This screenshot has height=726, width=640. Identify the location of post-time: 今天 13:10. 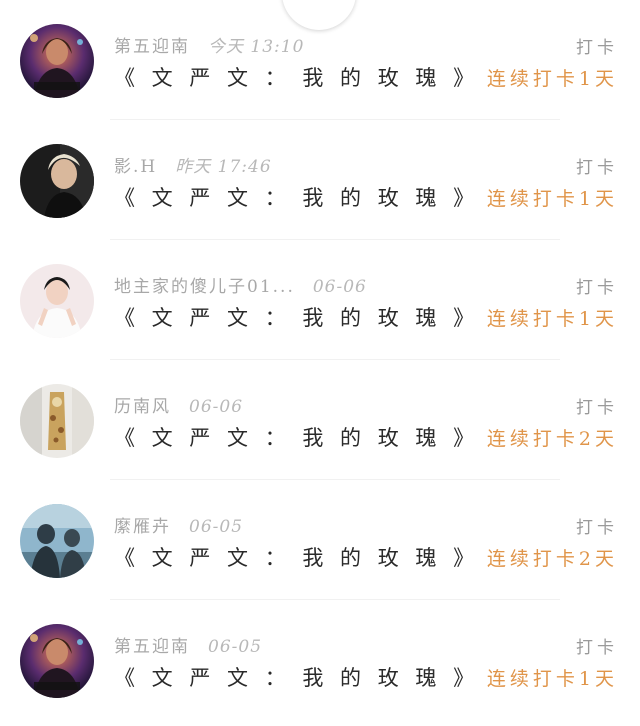
(256, 47).